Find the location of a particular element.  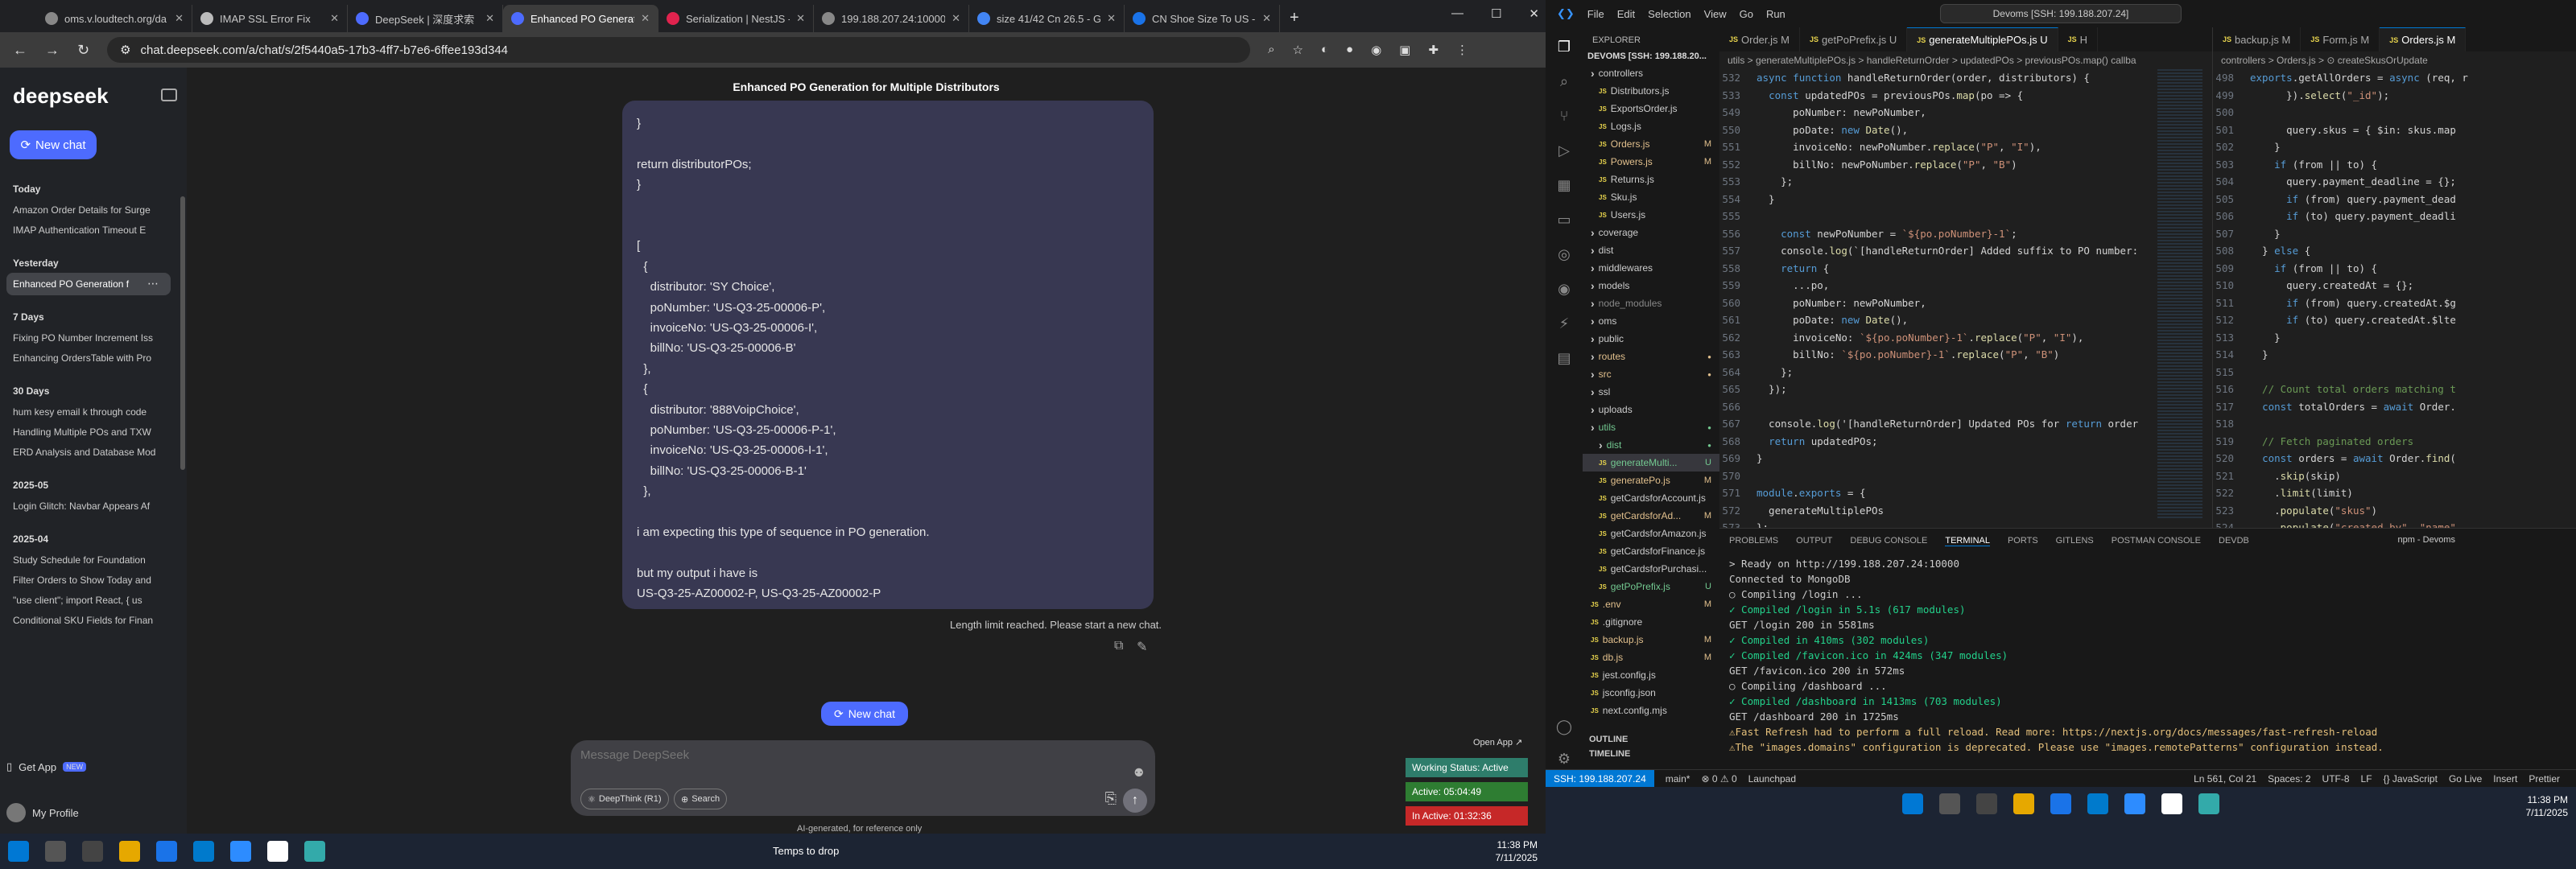

history-item: Login Glitch: Navbar Appears Af is located at coordinates (85, 506).